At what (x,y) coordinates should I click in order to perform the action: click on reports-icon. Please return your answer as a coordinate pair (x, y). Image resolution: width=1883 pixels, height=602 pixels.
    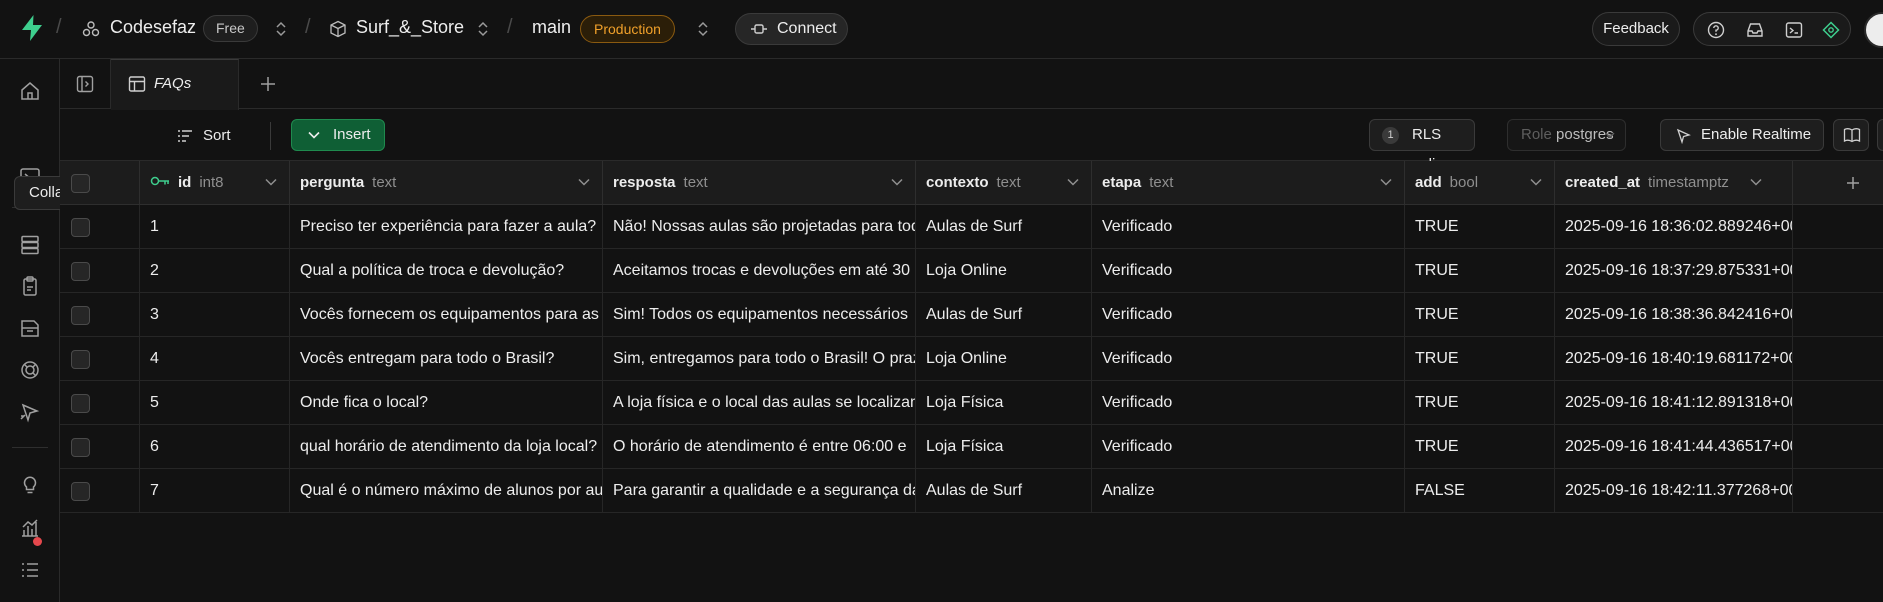
    Looking at the image, I should click on (30, 528).